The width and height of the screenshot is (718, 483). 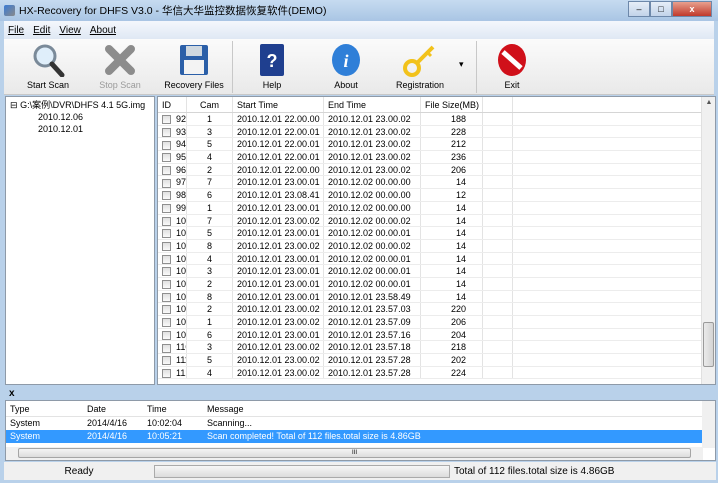 What do you see at coordinates (354, 453) in the screenshot?
I see `log-horizontal-scrollbar: III` at bounding box center [354, 453].